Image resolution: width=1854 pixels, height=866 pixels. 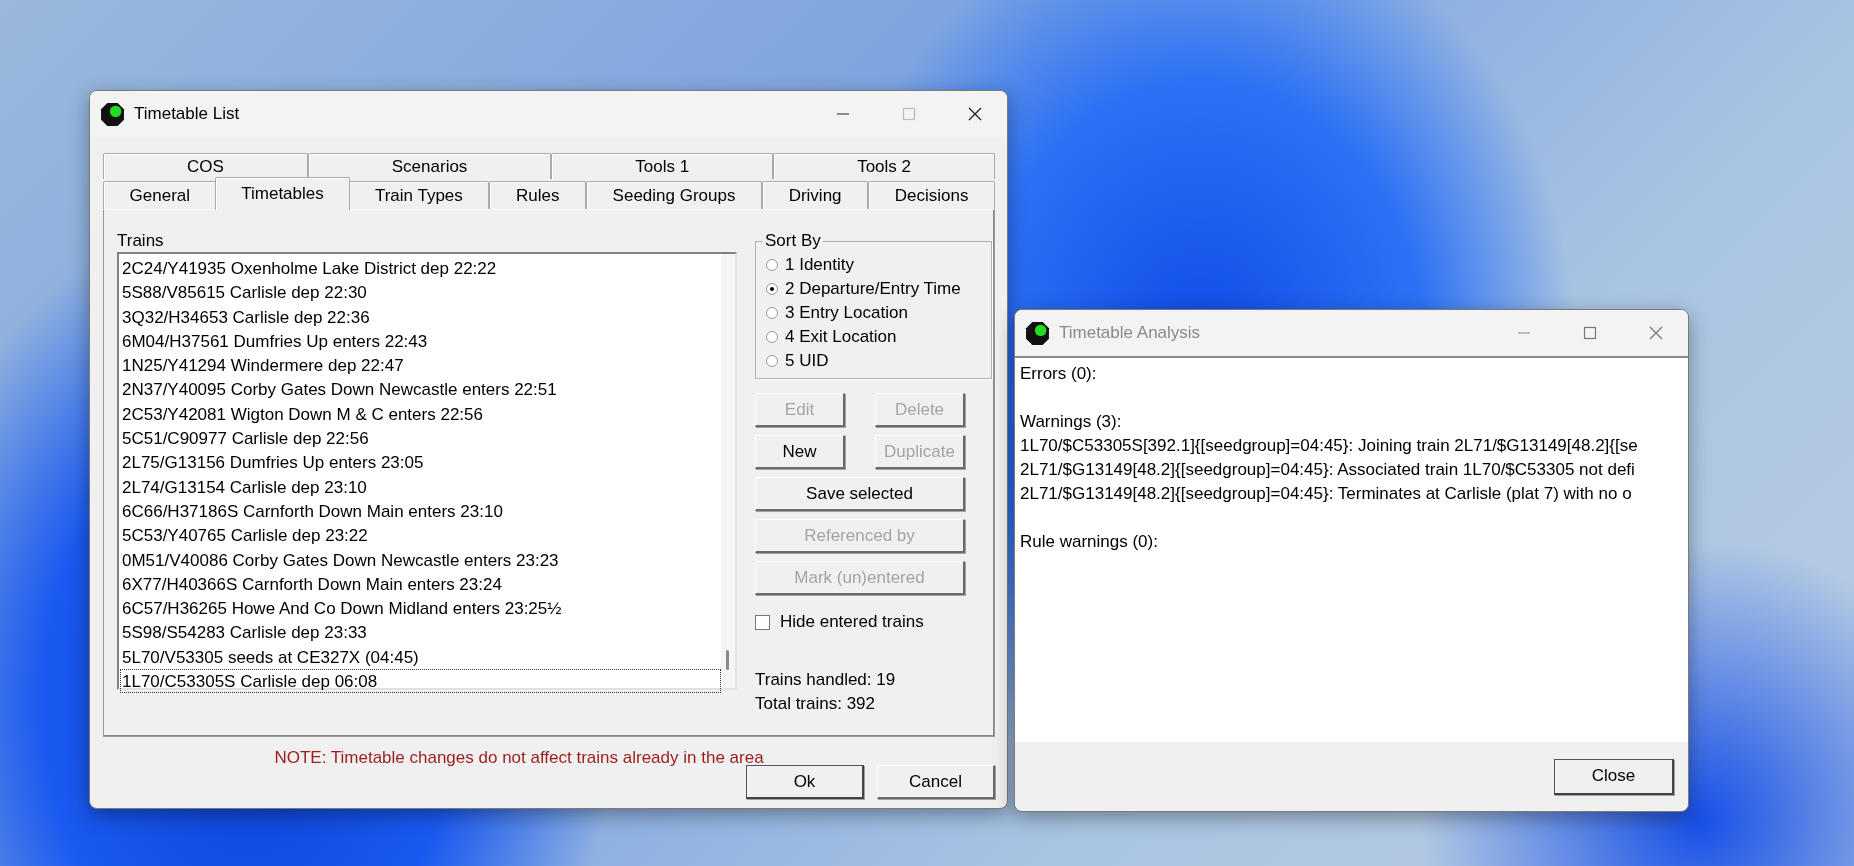 What do you see at coordinates (420, 608) in the screenshot?
I see `train-list-item: 6C57/H36265 Howe And Co Down Midland enters 23:25½` at bounding box center [420, 608].